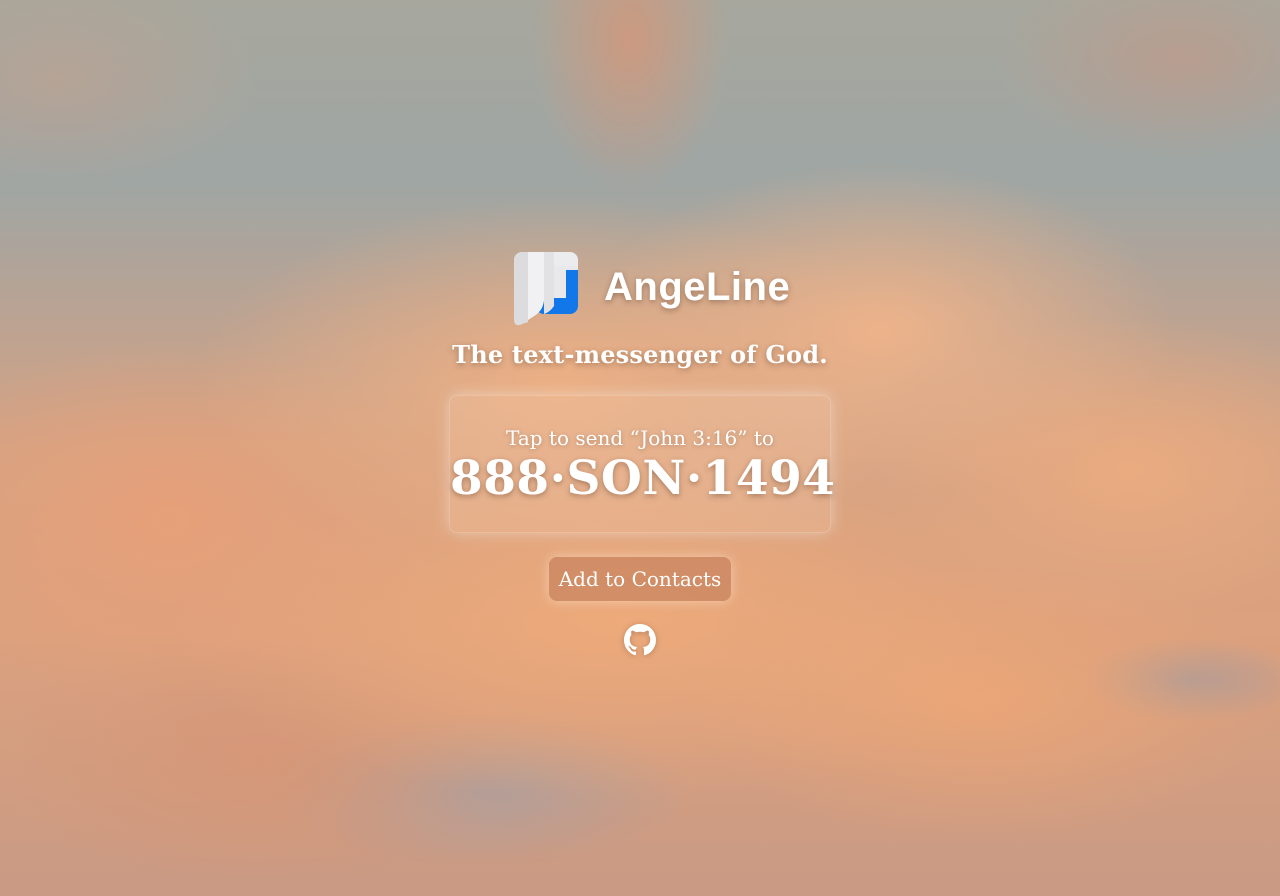  Describe the element at coordinates (643, 478) in the screenshot. I see `phone-number: 888·SON·1494` at that location.